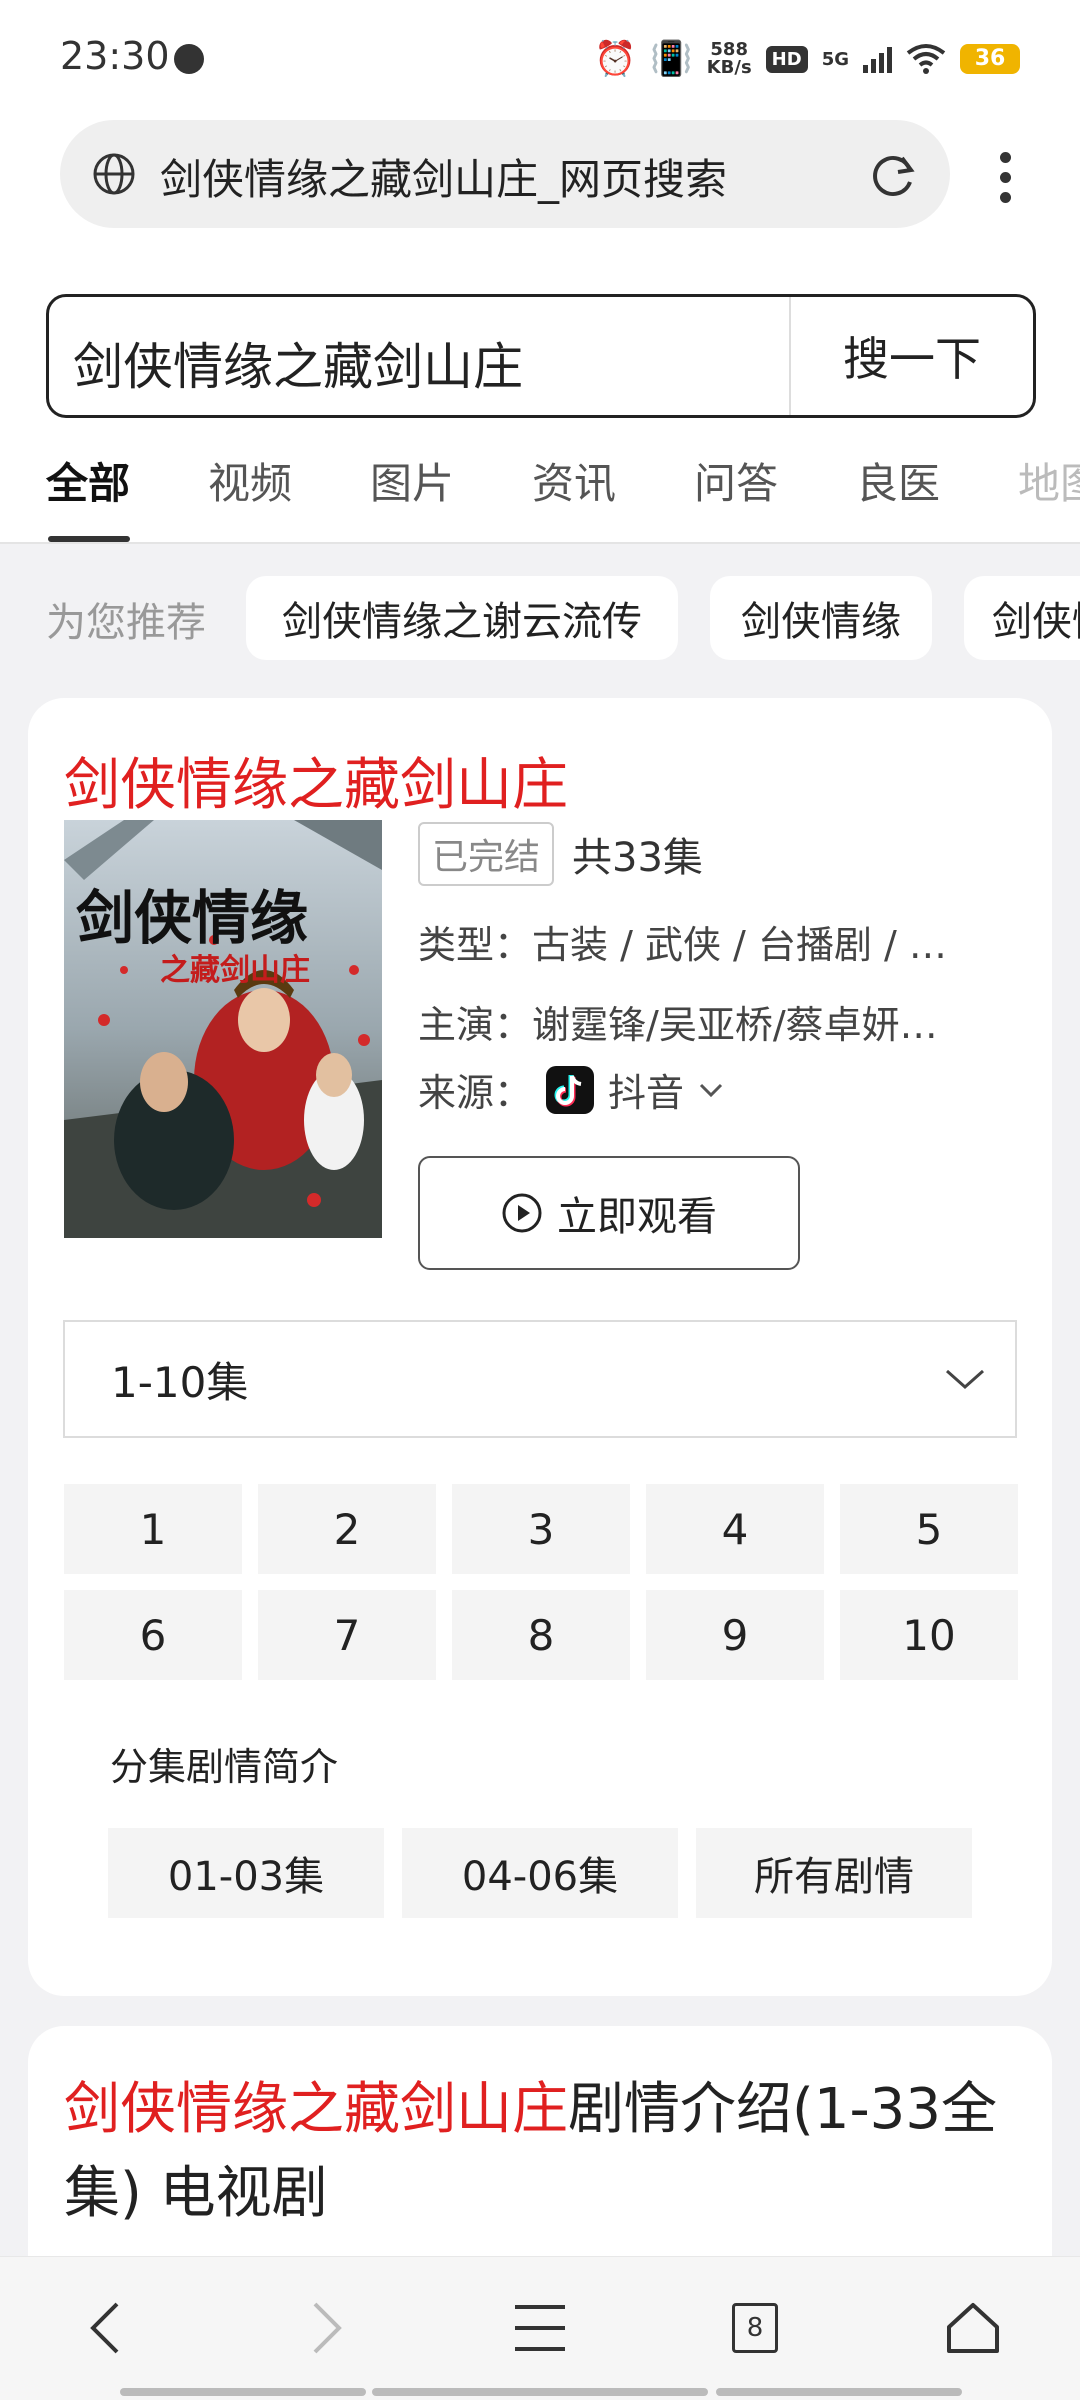 Image resolution: width=1080 pixels, height=2400 pixels. Describe the element at coordinates (736, 480) in the screenshot. I see `tab-qa: 问答` at that location.